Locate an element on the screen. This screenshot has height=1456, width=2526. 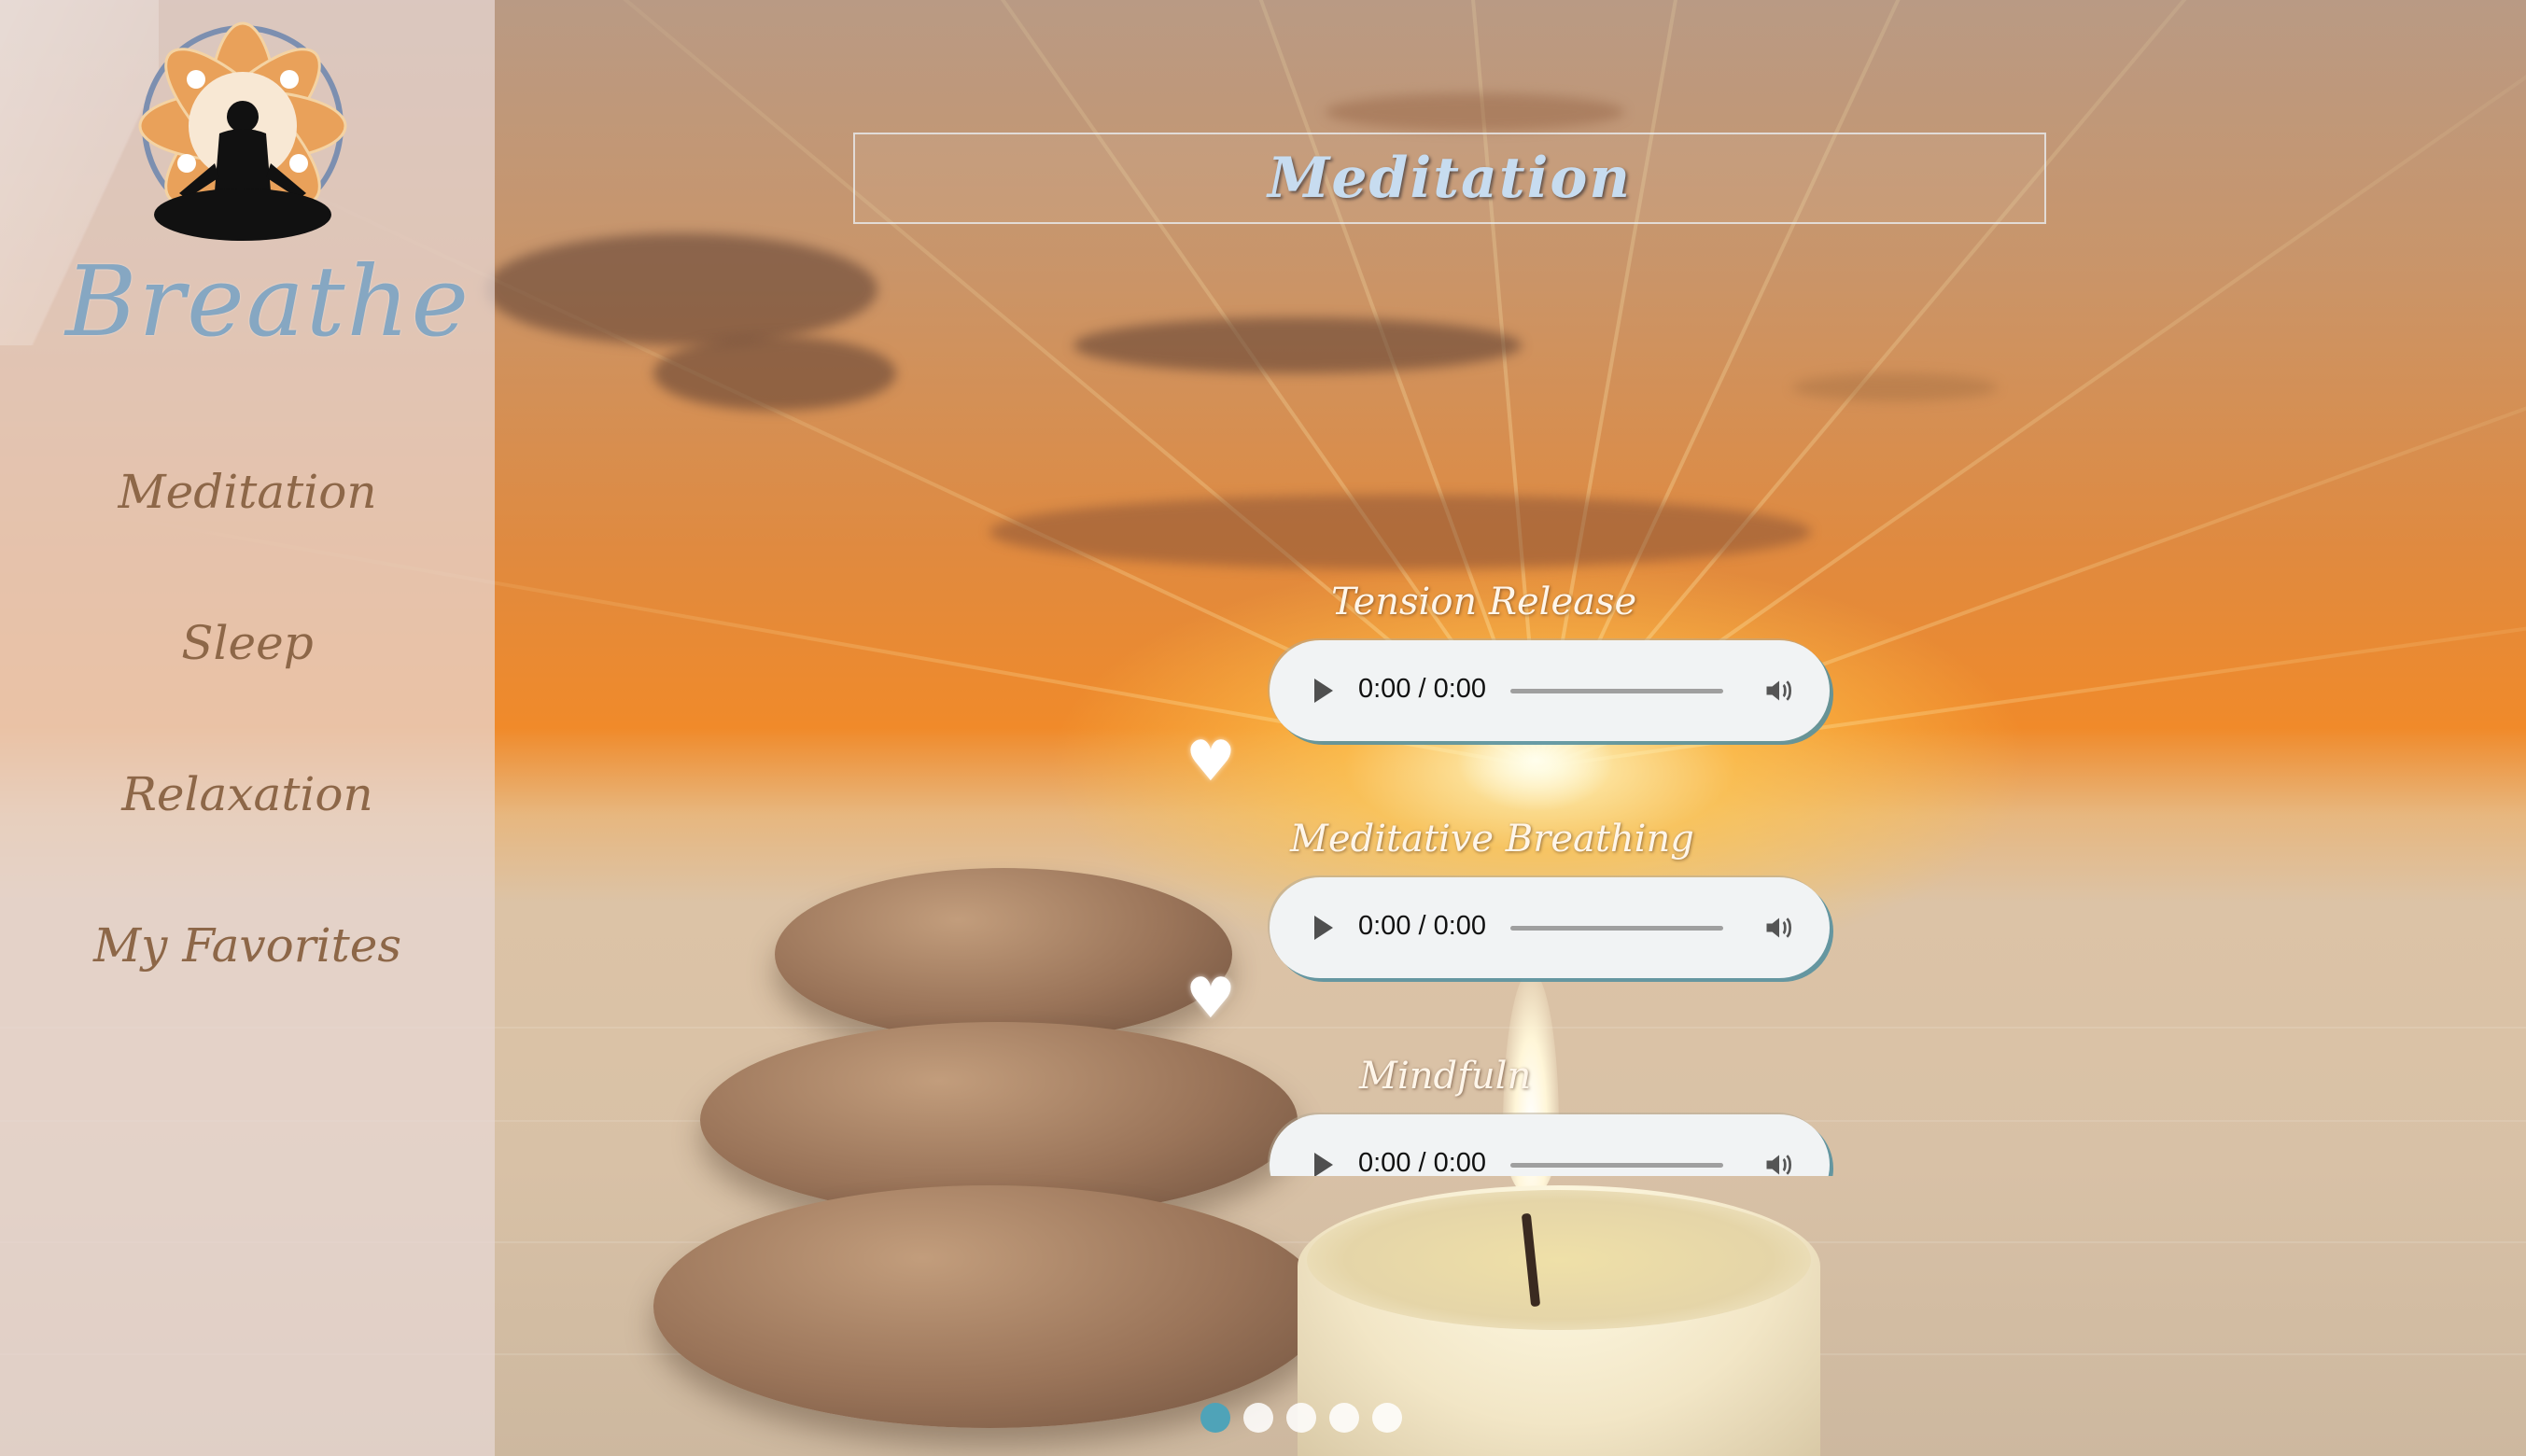
nav-item-my-favorites: My Favorites is located at coordinates (248, 945).